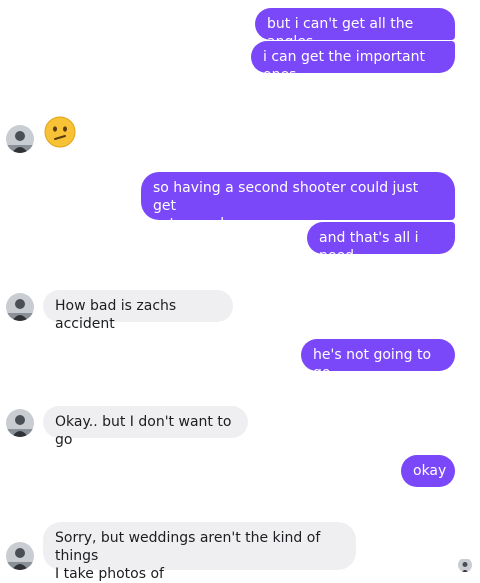  What do you see at coordinates (60, 132) in the screenshot?
I see `confused-face-emoji` at bounding box center [60, 132].